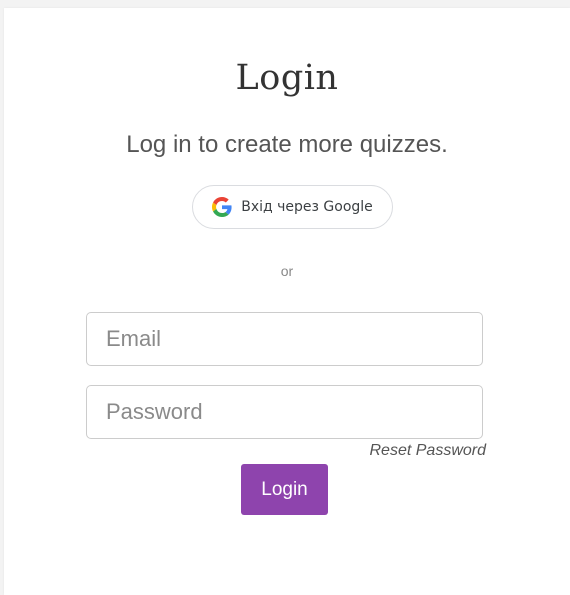 The width and height of the screenshot is (570, 595). I want to click on password-field, so click(284, 412).